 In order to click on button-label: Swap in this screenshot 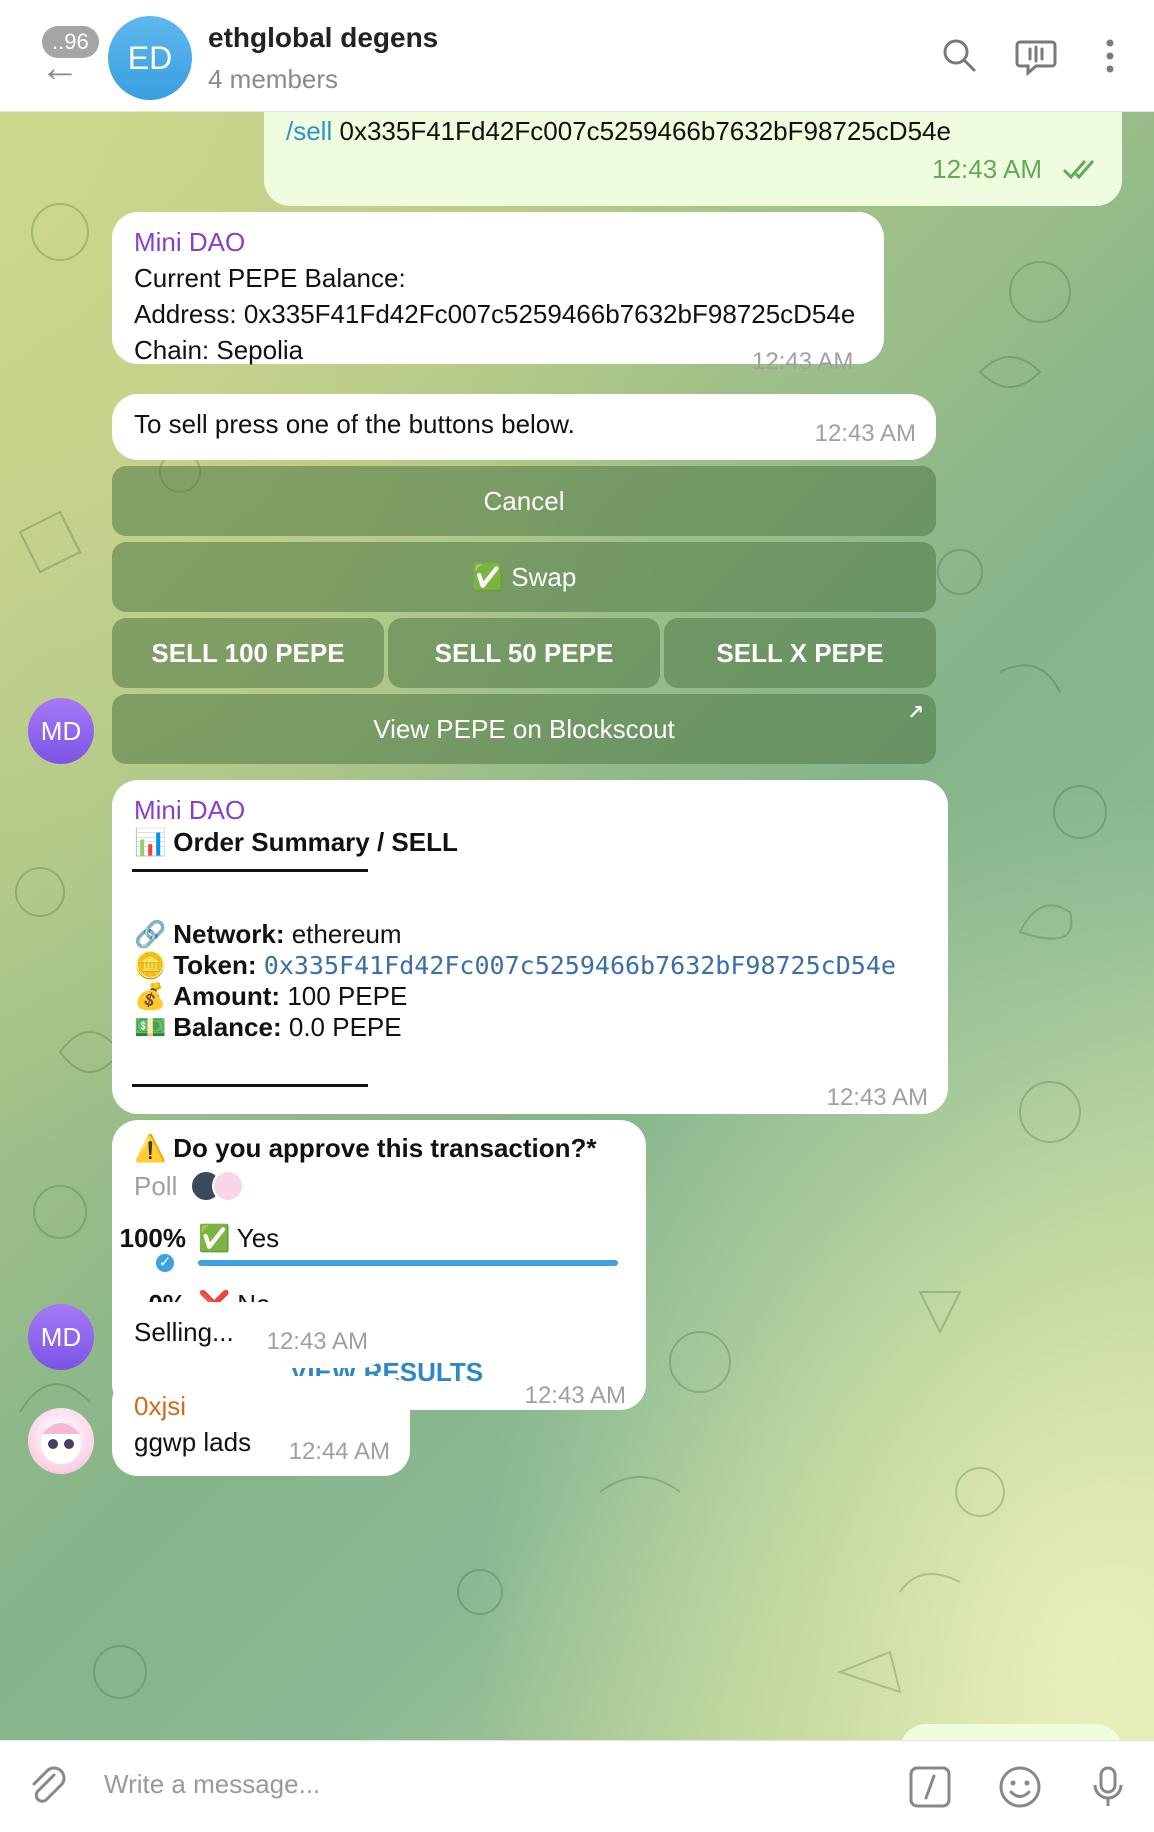, I will do `click(544, 576)`.